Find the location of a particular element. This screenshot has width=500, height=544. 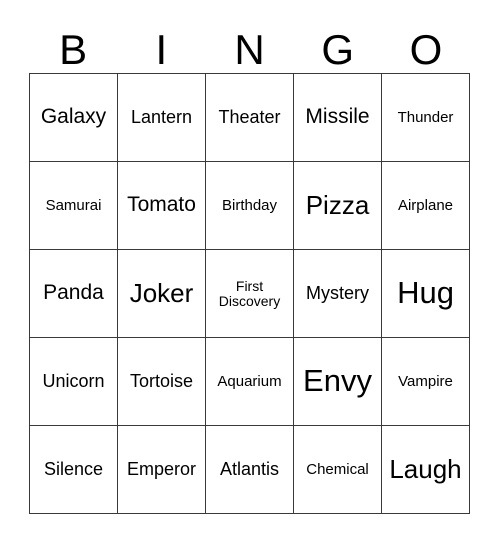

bingo-cell-label: Theater is located at coordinates (249, 117).